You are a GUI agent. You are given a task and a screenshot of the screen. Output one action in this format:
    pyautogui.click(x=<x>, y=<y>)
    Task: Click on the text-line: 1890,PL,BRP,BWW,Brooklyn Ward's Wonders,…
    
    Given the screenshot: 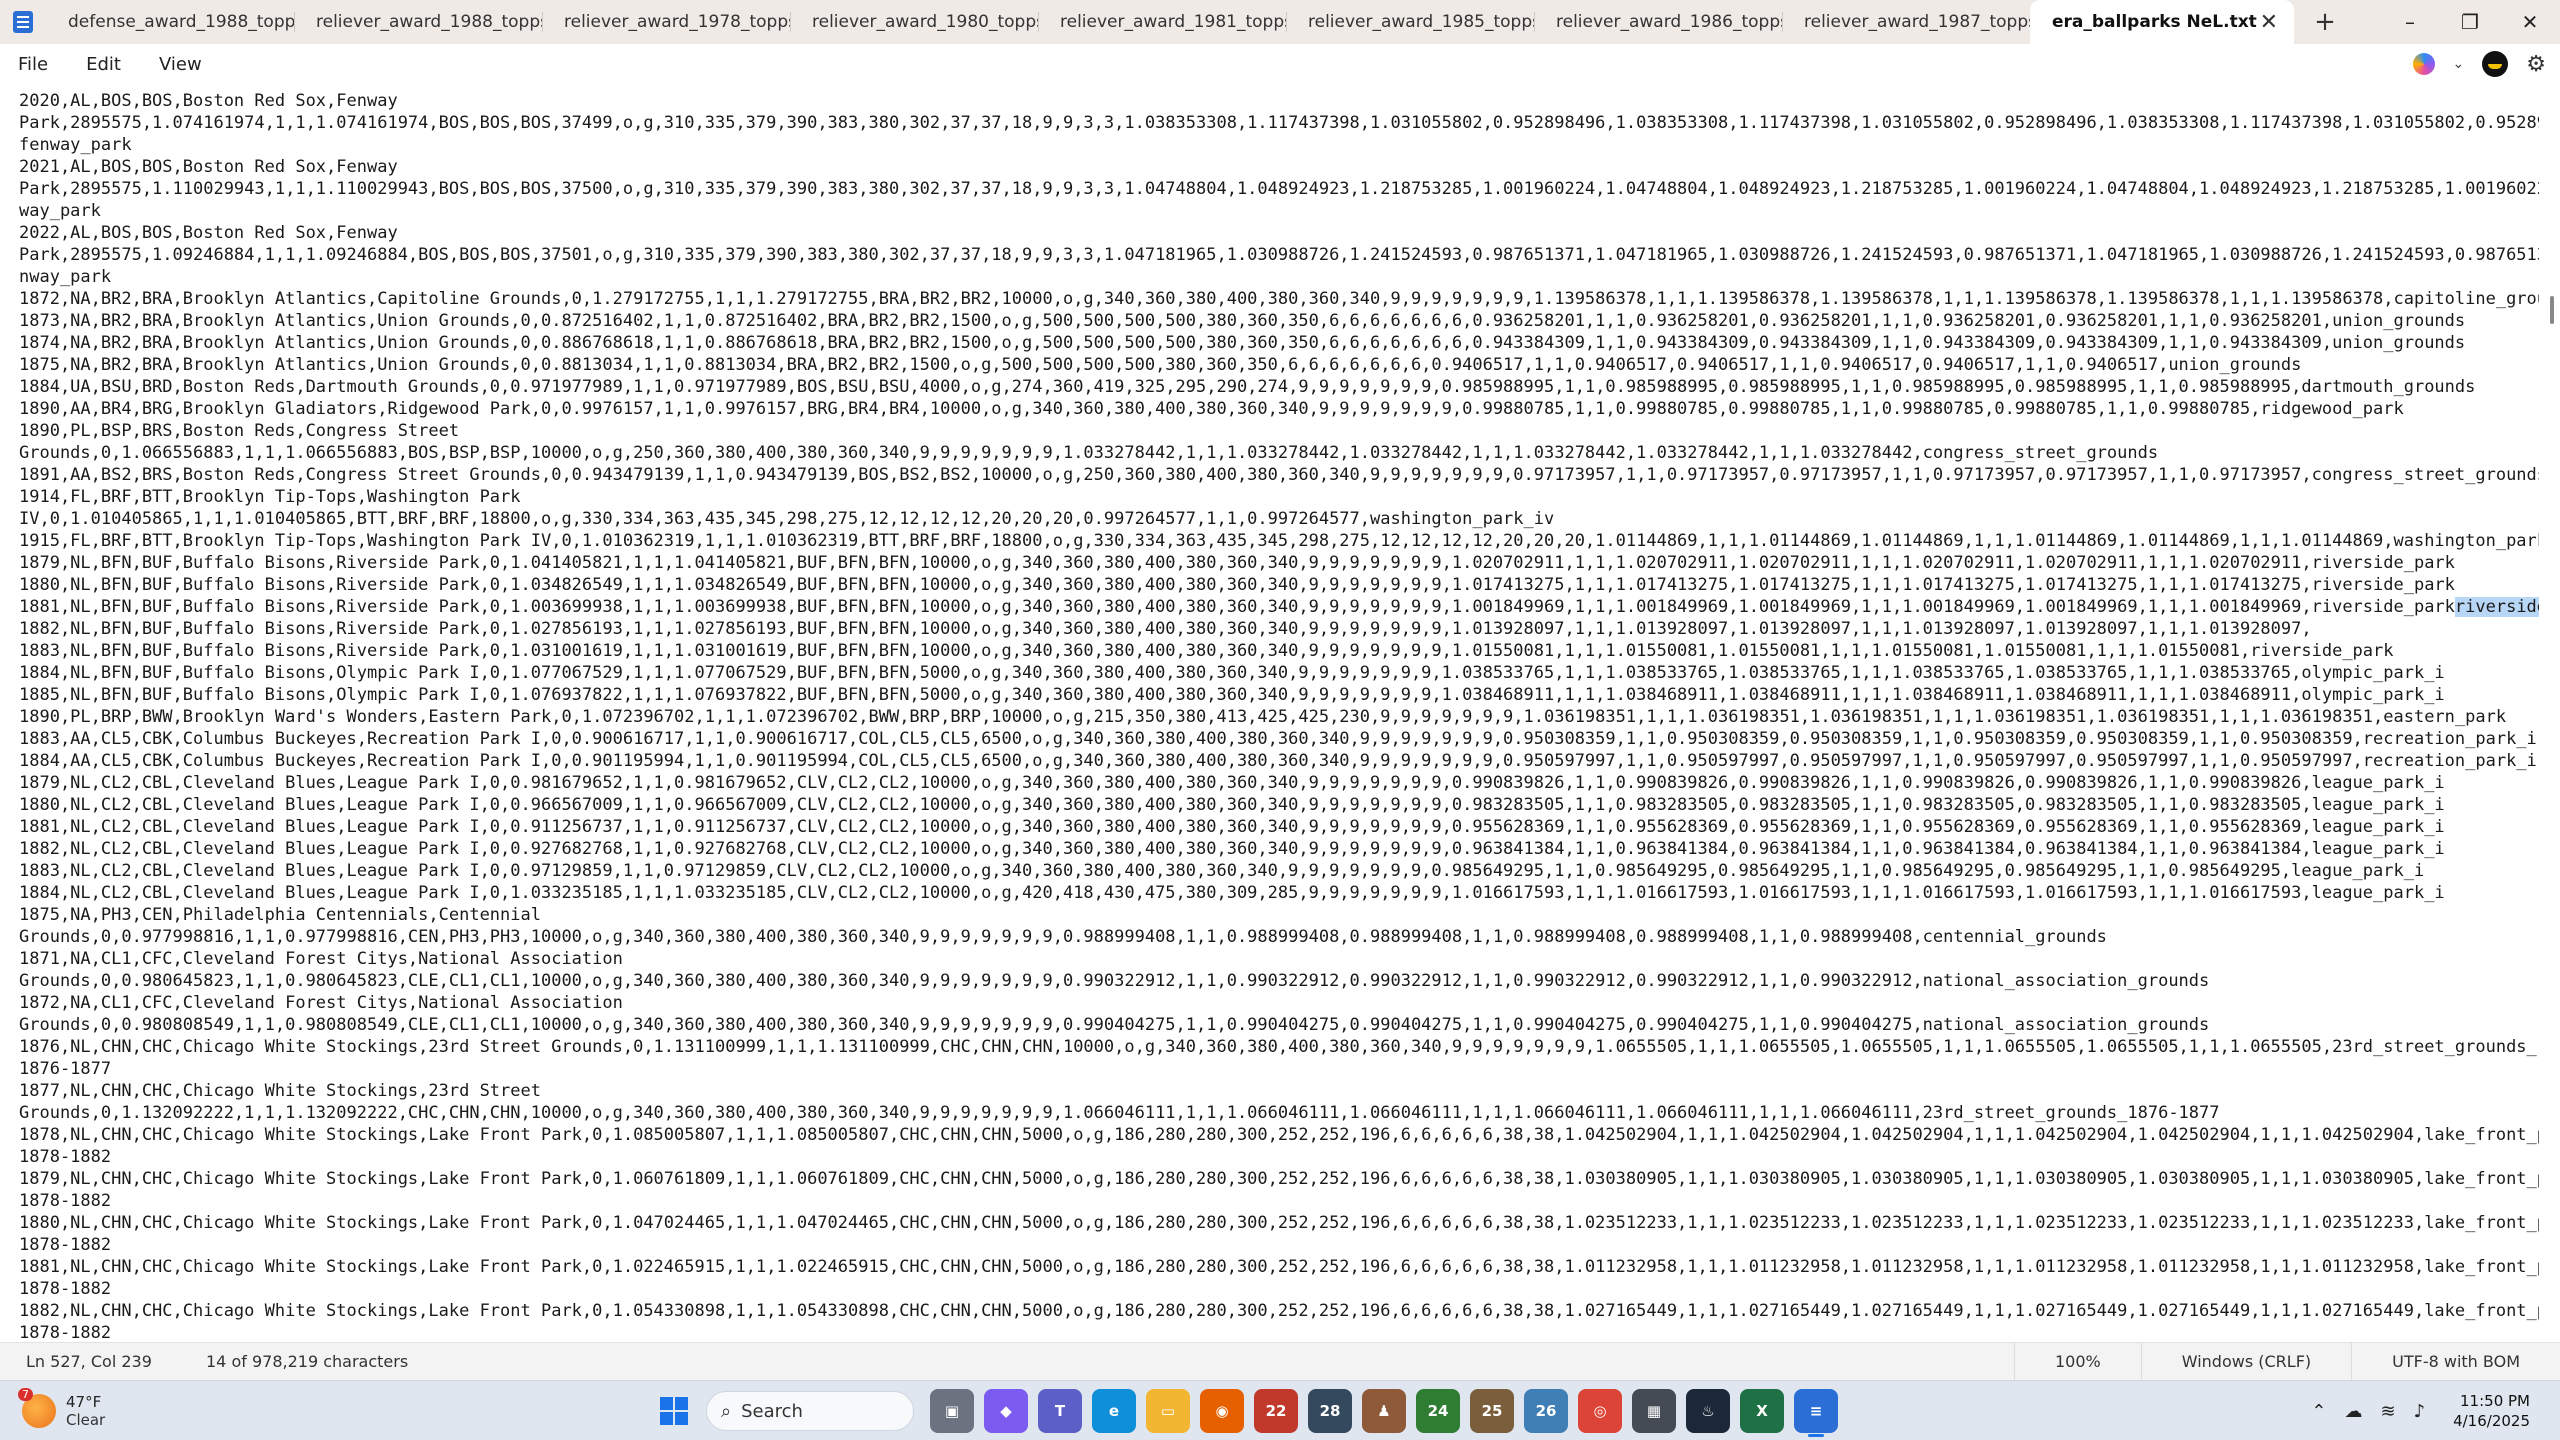 What is the action you would take?
    pyautogui.click(x=1263, y=717)
    